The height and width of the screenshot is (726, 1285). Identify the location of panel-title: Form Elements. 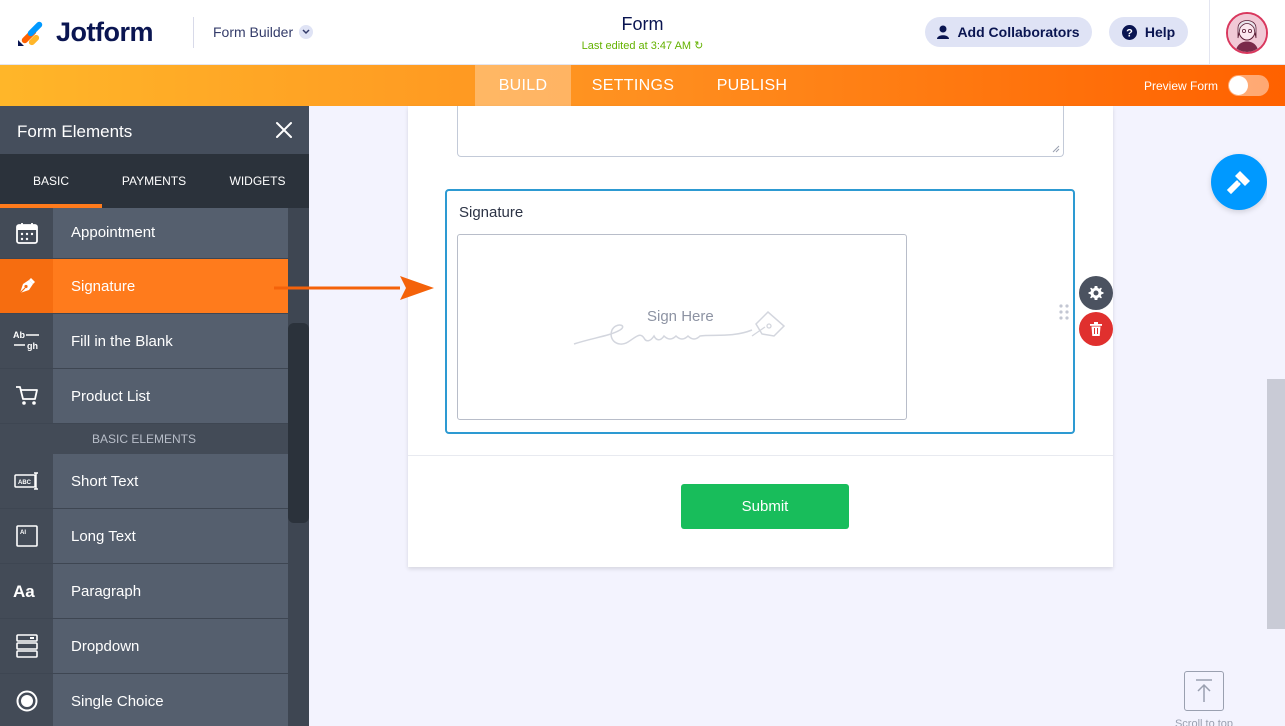
(75, 131).